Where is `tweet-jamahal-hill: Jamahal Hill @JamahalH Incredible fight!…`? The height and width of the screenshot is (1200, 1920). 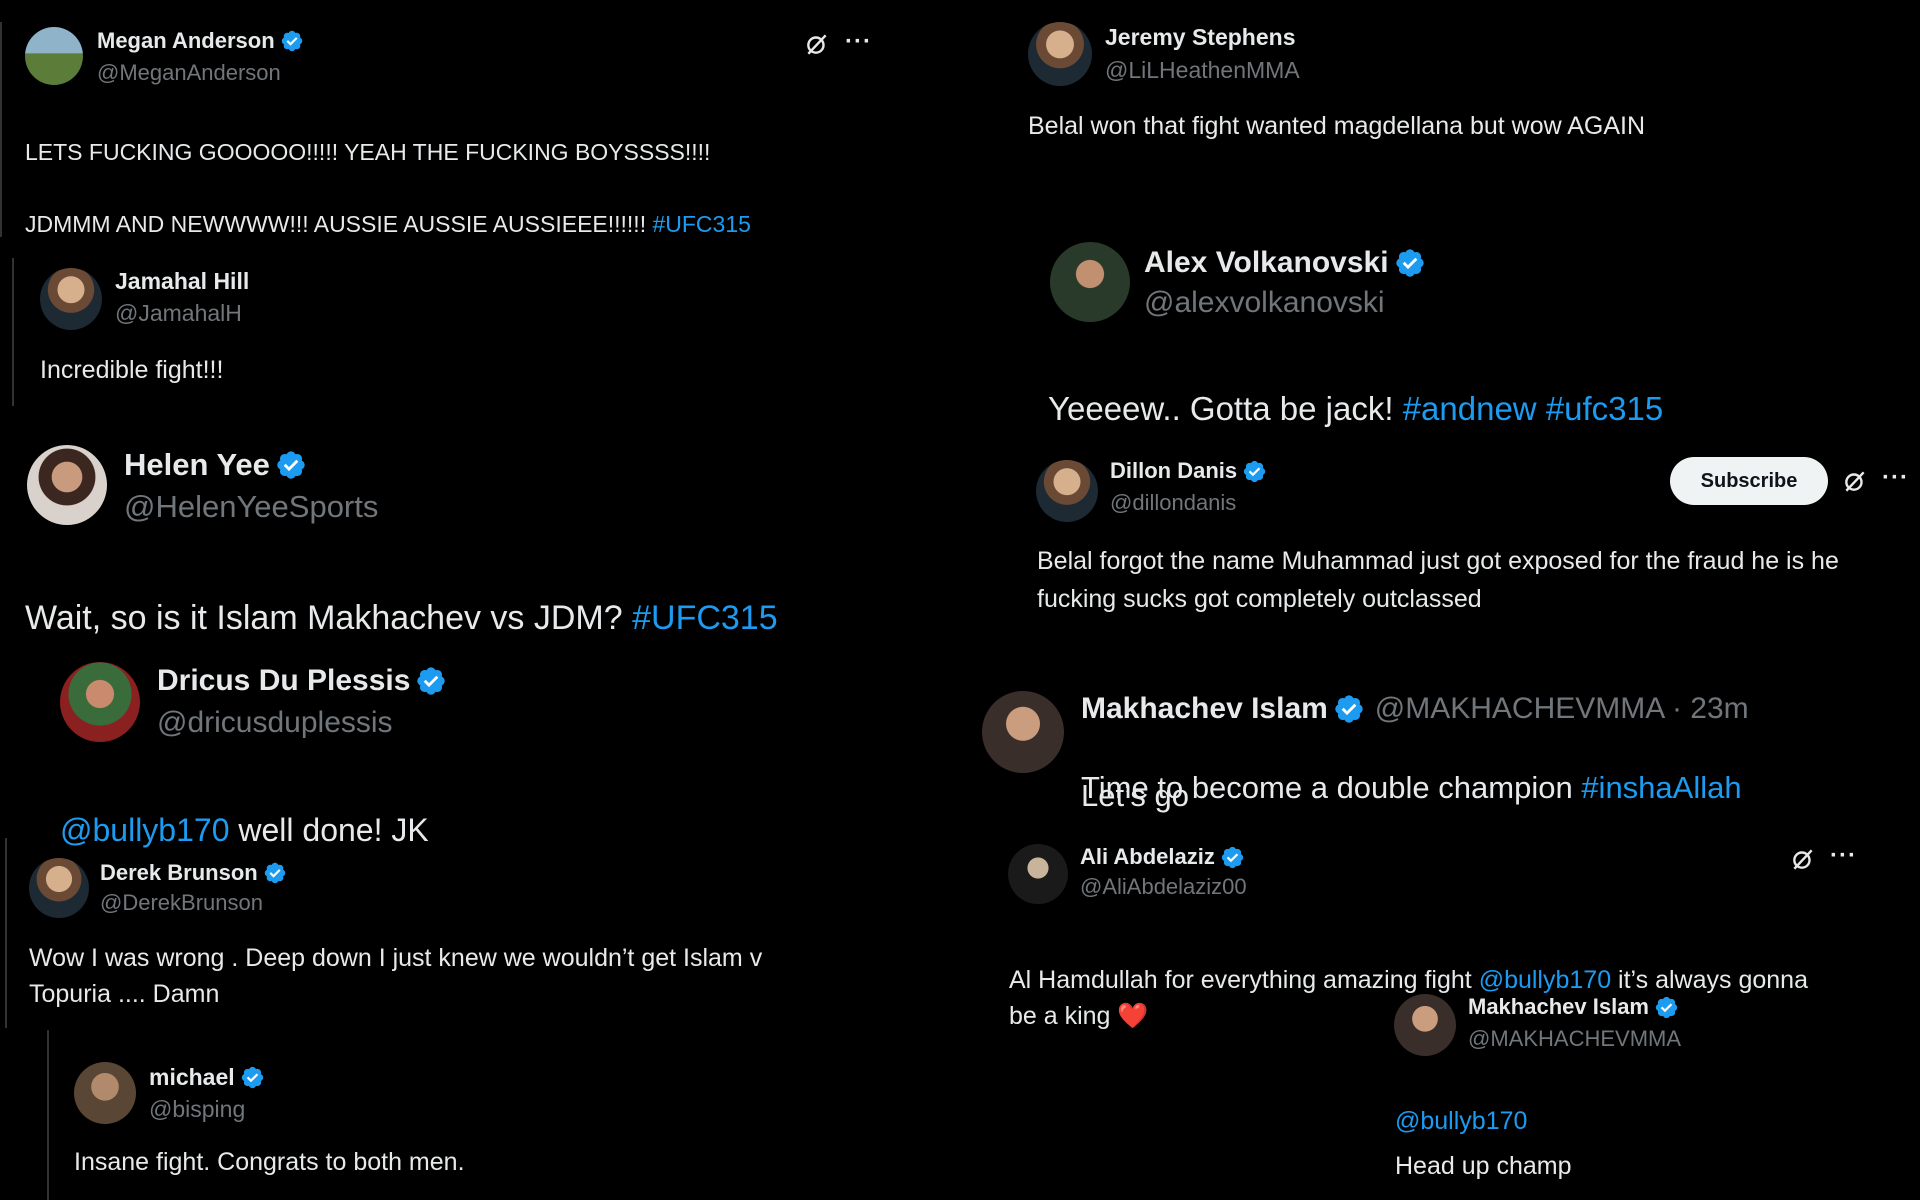 tweet-jamahal-hill: Jamahal Hill @JamahalH Incredible fight!… is located at coordinates (442, 333).